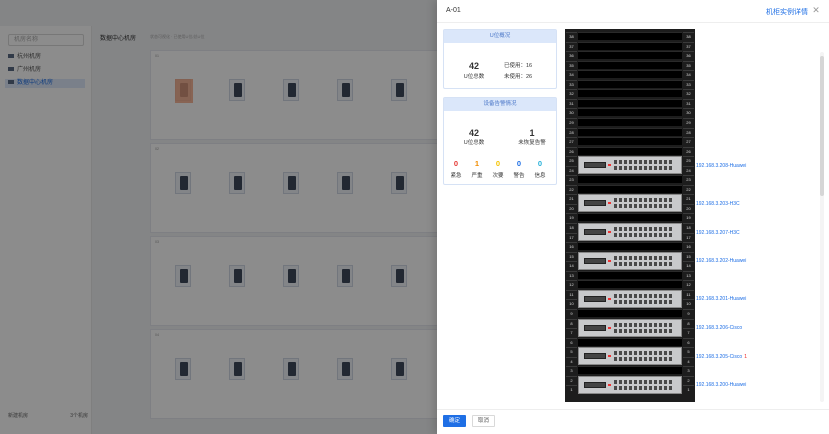 The width and height of the screenshot is (829, 434). Describe the element at coordinates (718, 233) in the screenshot. I see `device-label-link: 192.168.3.207-H3C` at that location.